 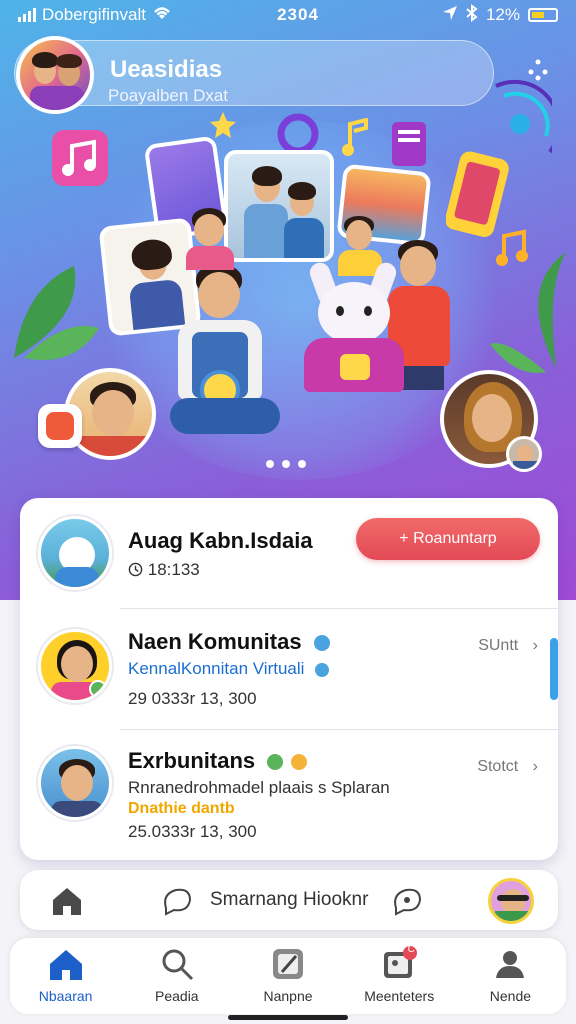 I want to click on battery-percent: 12%, so click(x=502, y=14).